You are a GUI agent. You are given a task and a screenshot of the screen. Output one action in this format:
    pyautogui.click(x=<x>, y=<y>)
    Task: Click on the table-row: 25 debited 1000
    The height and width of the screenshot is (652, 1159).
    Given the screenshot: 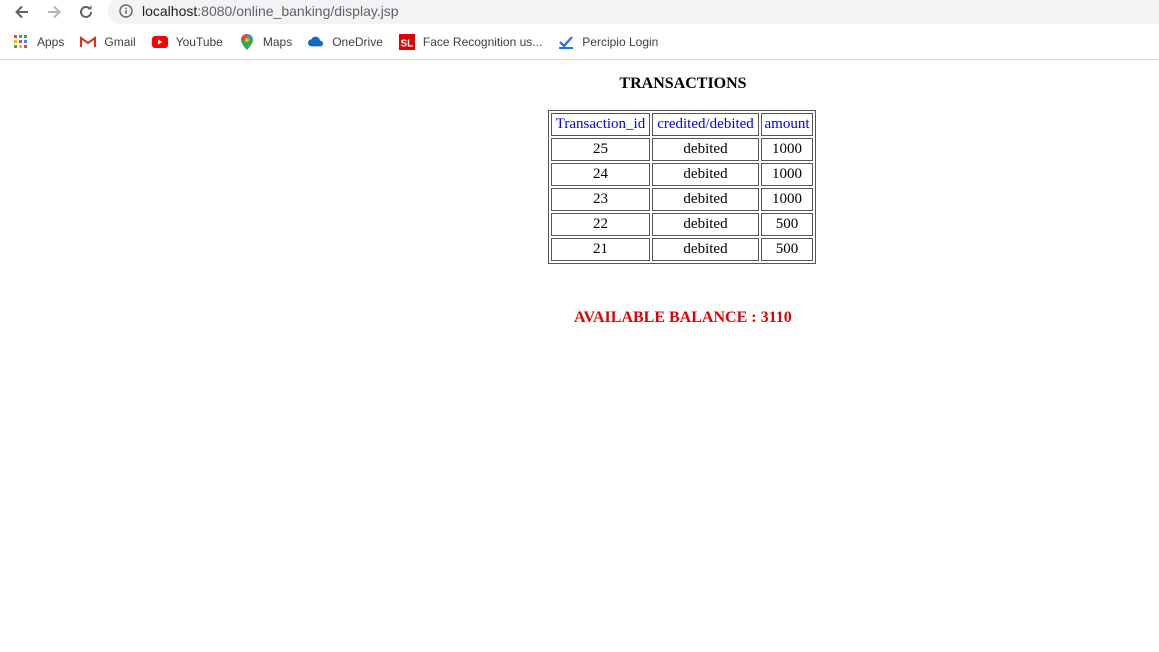 What is the action you would take?
    pyautogui.click(x=682, y=149)
    